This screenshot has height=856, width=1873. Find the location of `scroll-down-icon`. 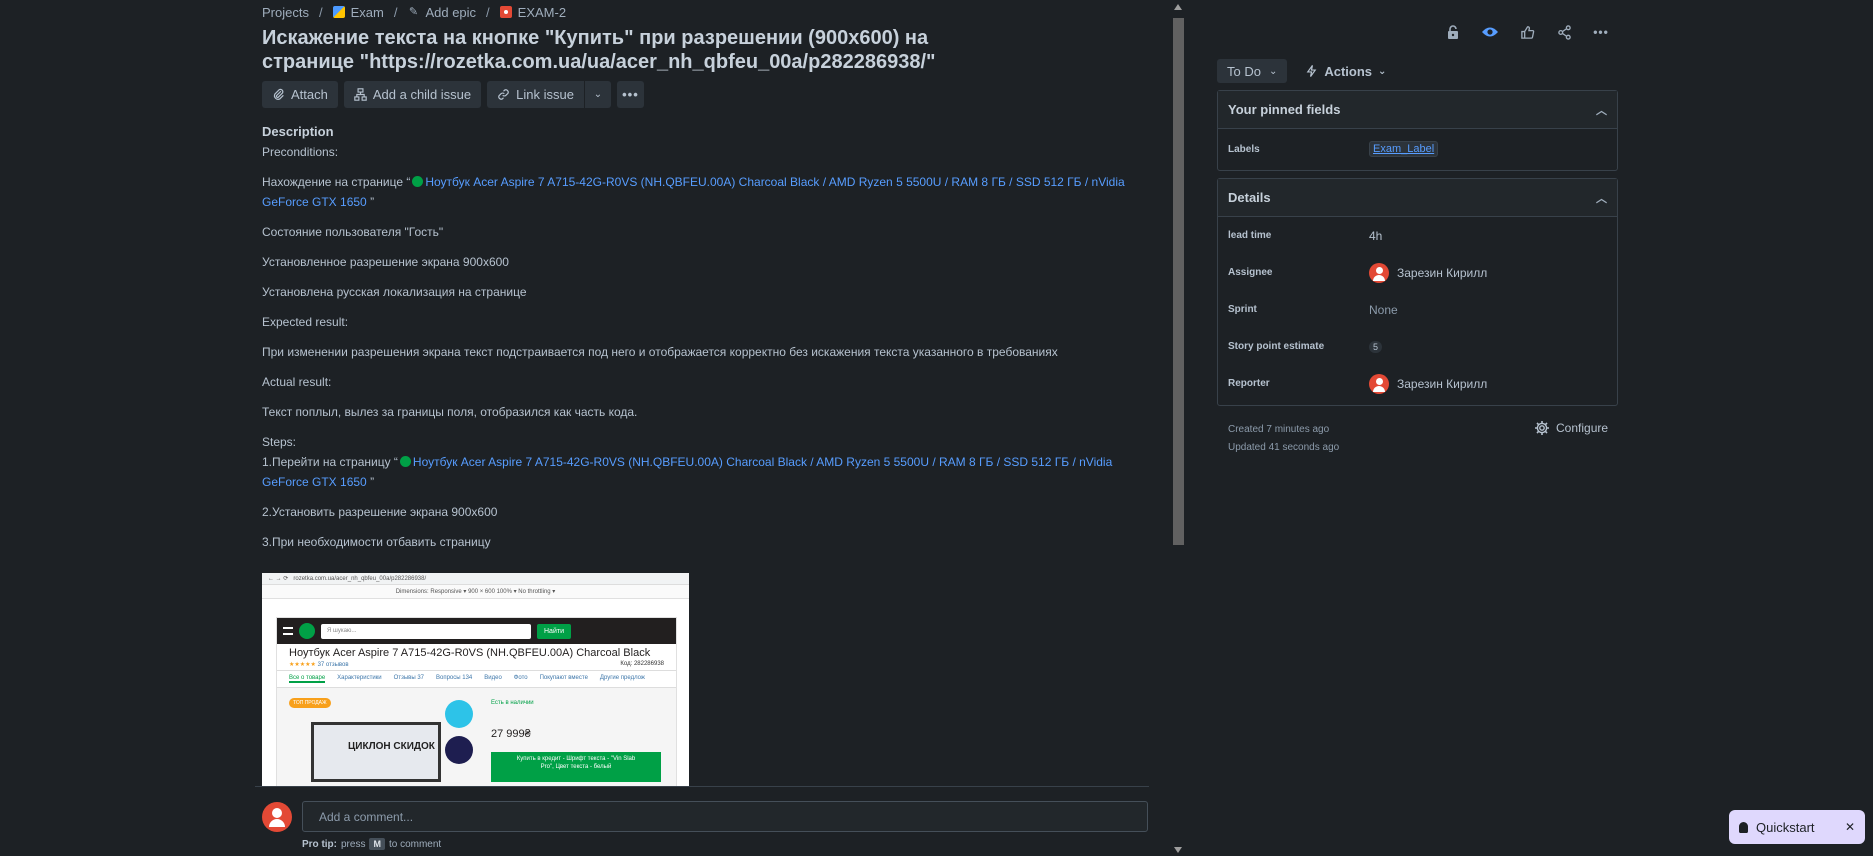

scroll-down-icon is located at coordinates (1178, 850).